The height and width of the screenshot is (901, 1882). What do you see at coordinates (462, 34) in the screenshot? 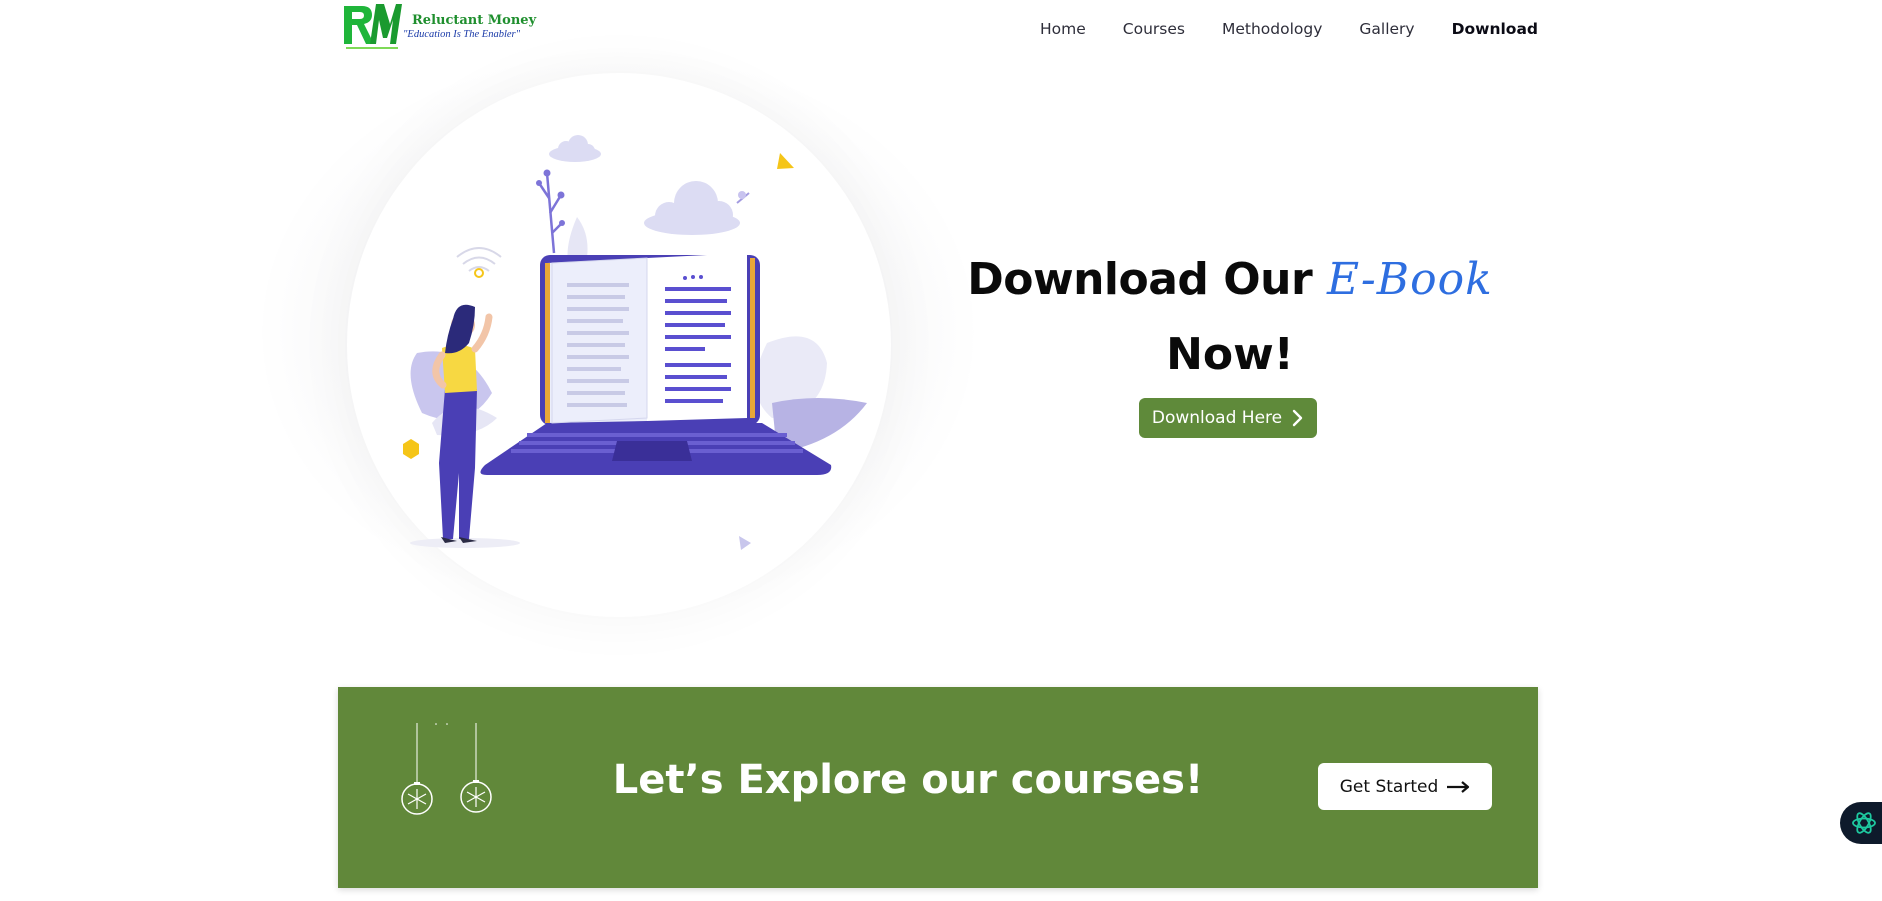
I see `brand-tagline: "Education Is The Enabler"` at bounding box center [462, 34].